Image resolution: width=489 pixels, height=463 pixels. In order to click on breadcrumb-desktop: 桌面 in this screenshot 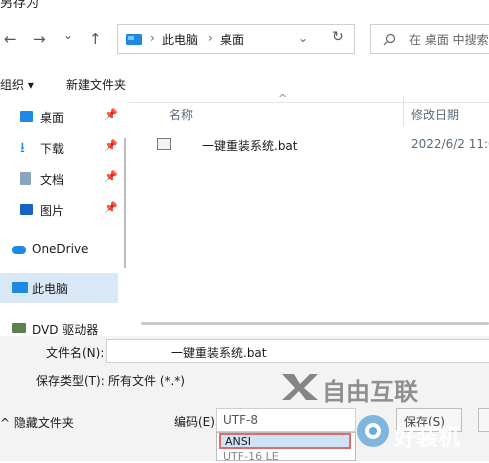, I will do `click(232, 39)`.